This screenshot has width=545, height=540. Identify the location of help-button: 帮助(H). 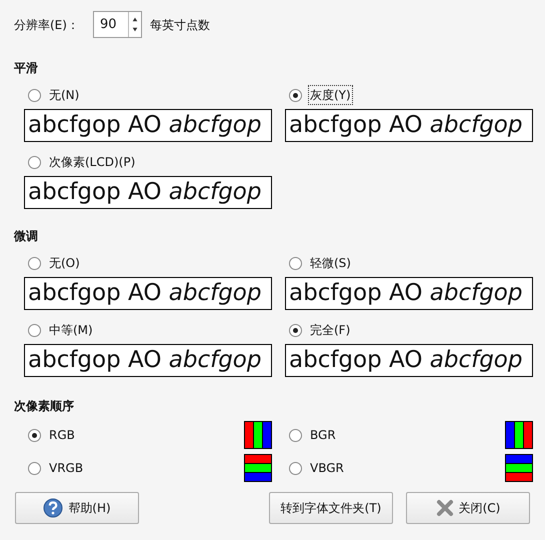
(77, 508).